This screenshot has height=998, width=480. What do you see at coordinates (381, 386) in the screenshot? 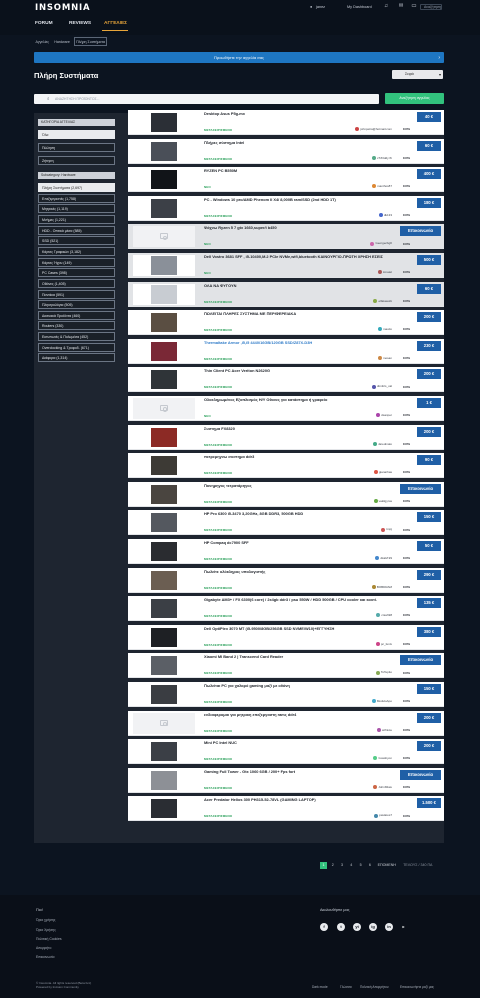
I see `seller: dimitris_val` at bounding box center [381, 386].